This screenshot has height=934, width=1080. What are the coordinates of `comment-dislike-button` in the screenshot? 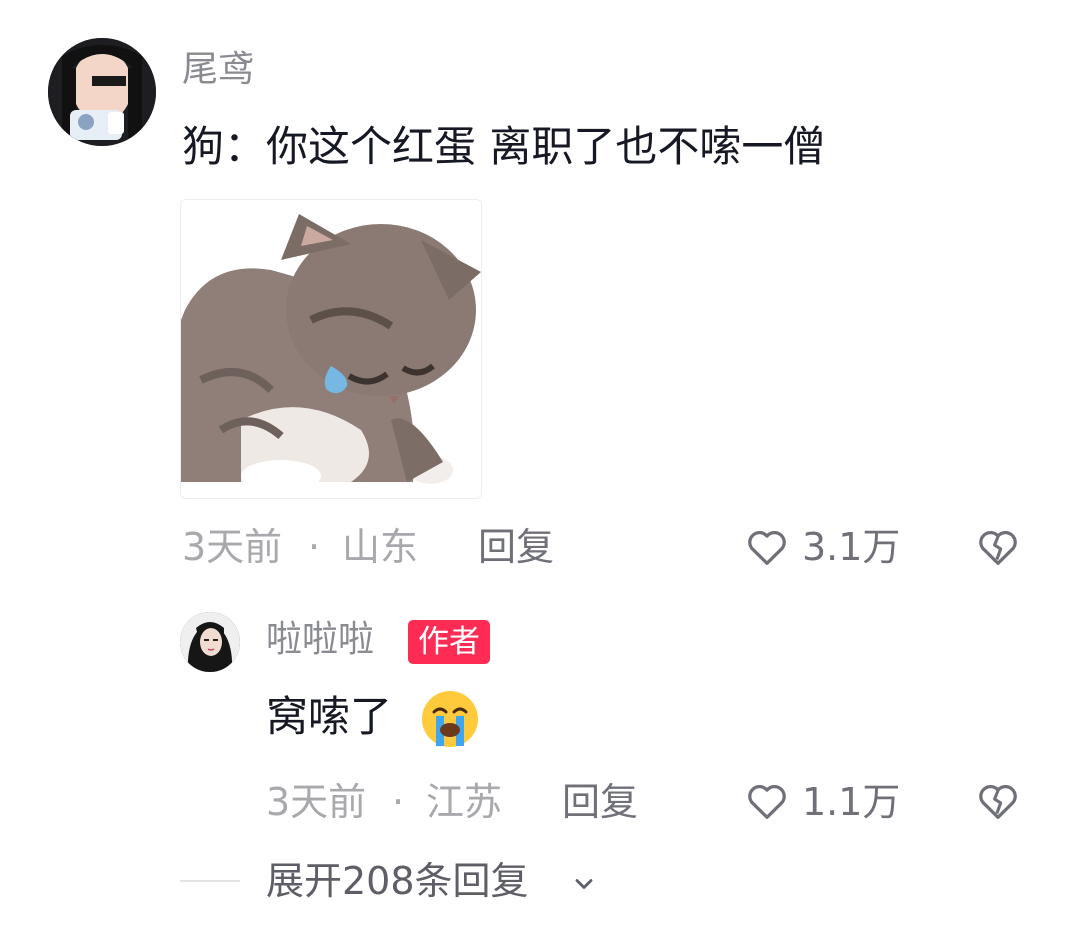 It's located at (998, 547).